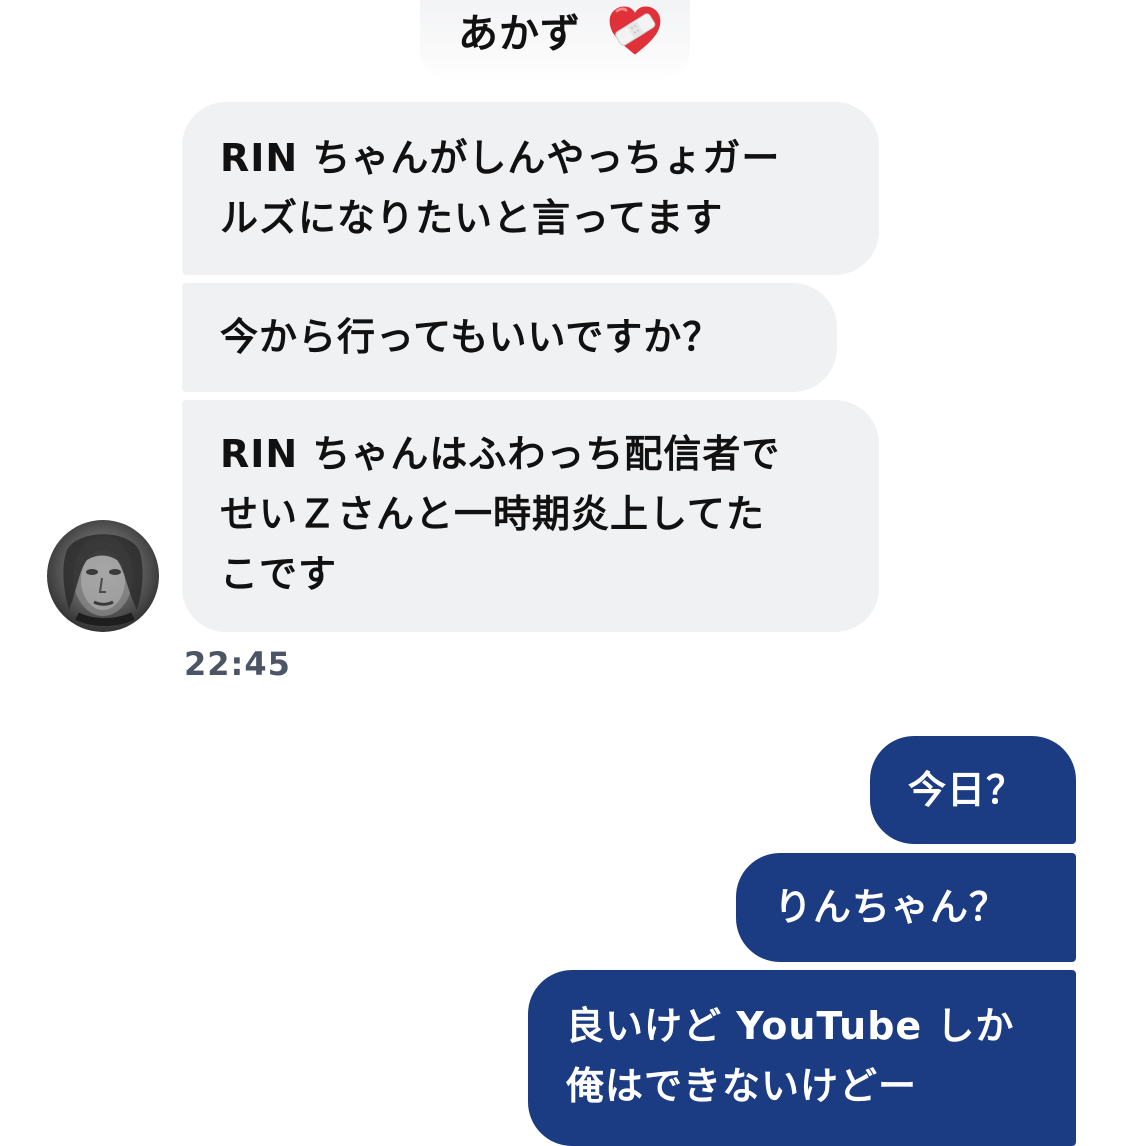 Image resolution: width=1125 pixels, height=1146 pixels. Describe the element at coordinates (906, 907) in the screenshot. I see `outgoing-message-bubble: りんちゃん？` at that location.